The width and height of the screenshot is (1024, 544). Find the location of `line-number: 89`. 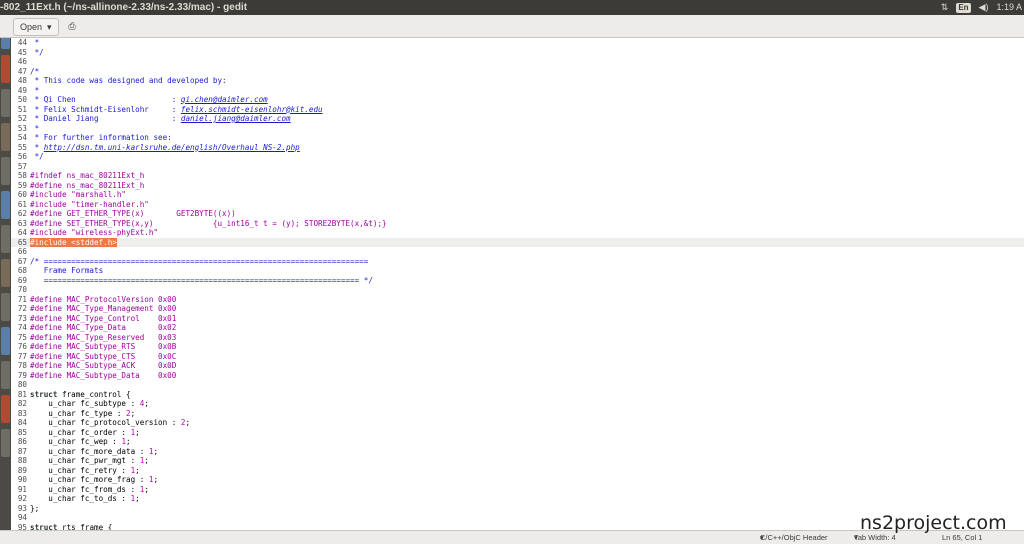

line-number: 89 is located at coordinates (22, 470).